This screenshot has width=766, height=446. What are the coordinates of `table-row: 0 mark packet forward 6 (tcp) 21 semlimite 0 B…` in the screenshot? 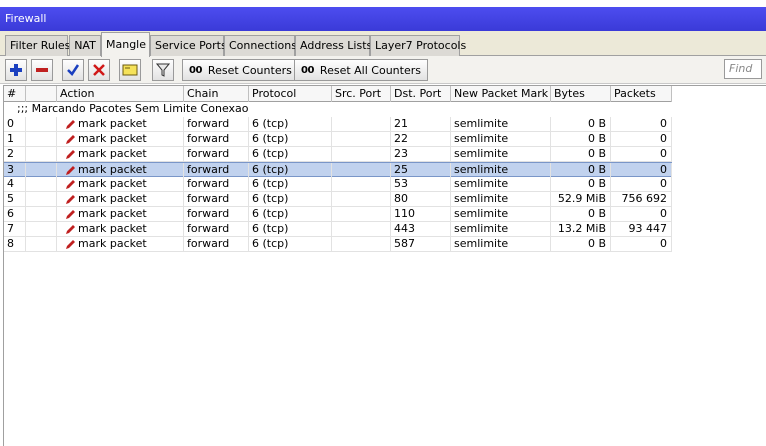 It's located at (338, 124).